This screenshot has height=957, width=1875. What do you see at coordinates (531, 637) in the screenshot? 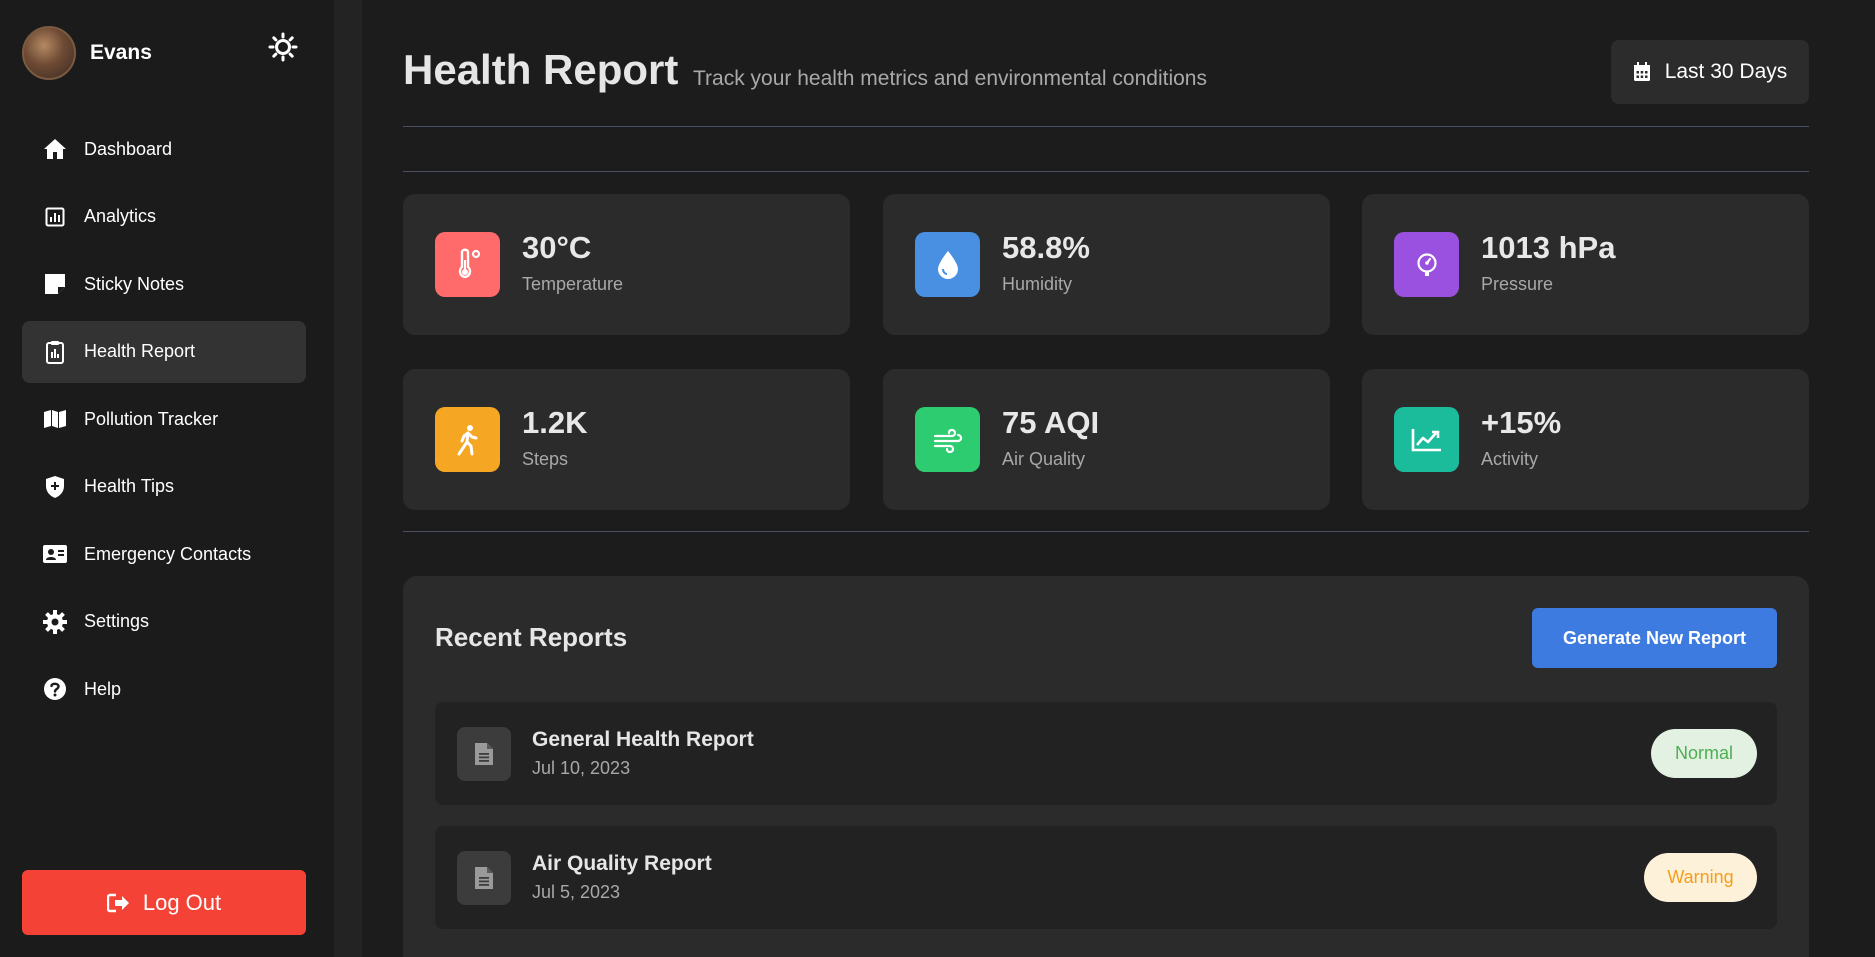
I see `recent-reports-title: Recent Reports` at bounding box center [531, 637].